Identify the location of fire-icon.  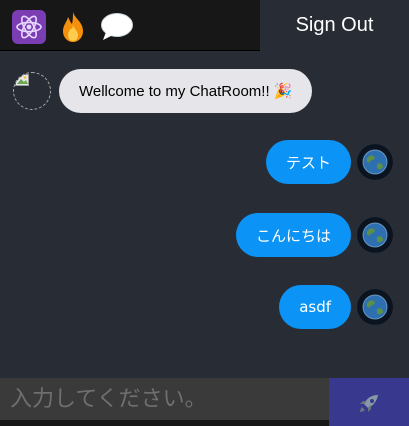
(73, 27).